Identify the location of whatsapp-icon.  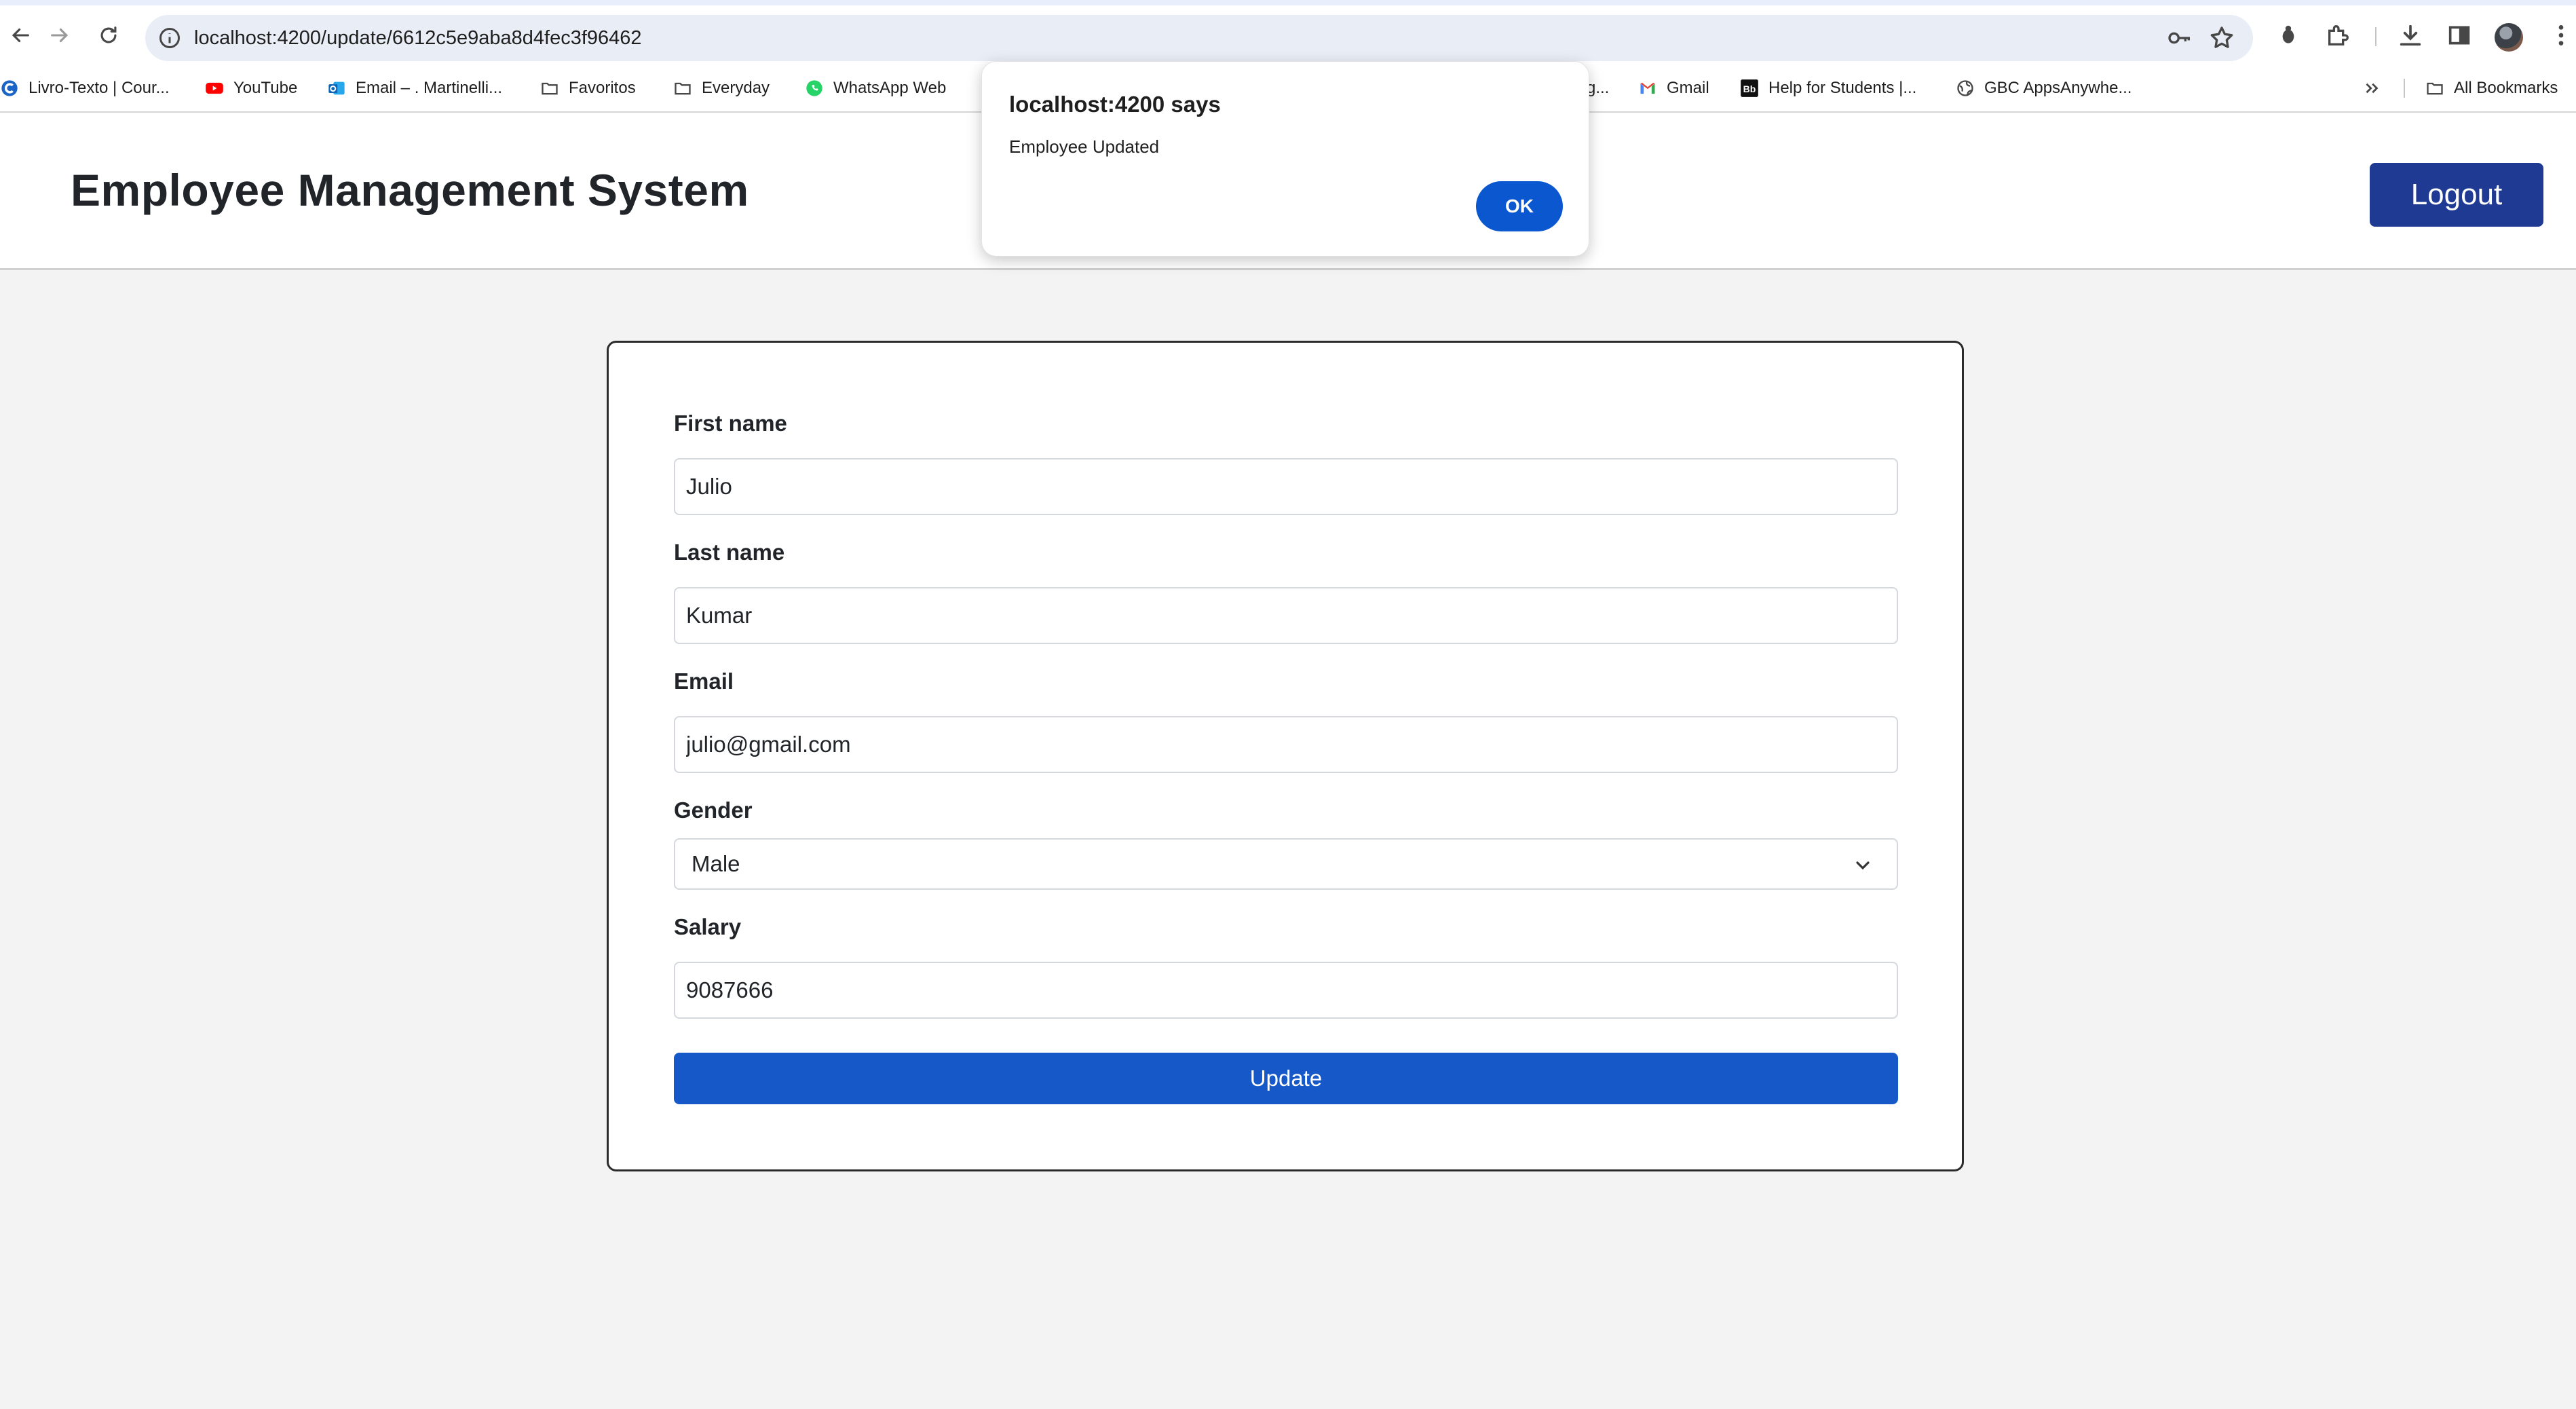
(815, 88).